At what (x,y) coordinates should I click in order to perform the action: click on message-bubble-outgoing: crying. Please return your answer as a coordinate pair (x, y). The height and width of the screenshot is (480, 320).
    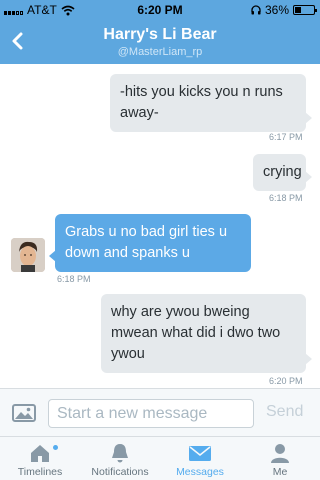
    Looking at the image, I should click on (282, 172).